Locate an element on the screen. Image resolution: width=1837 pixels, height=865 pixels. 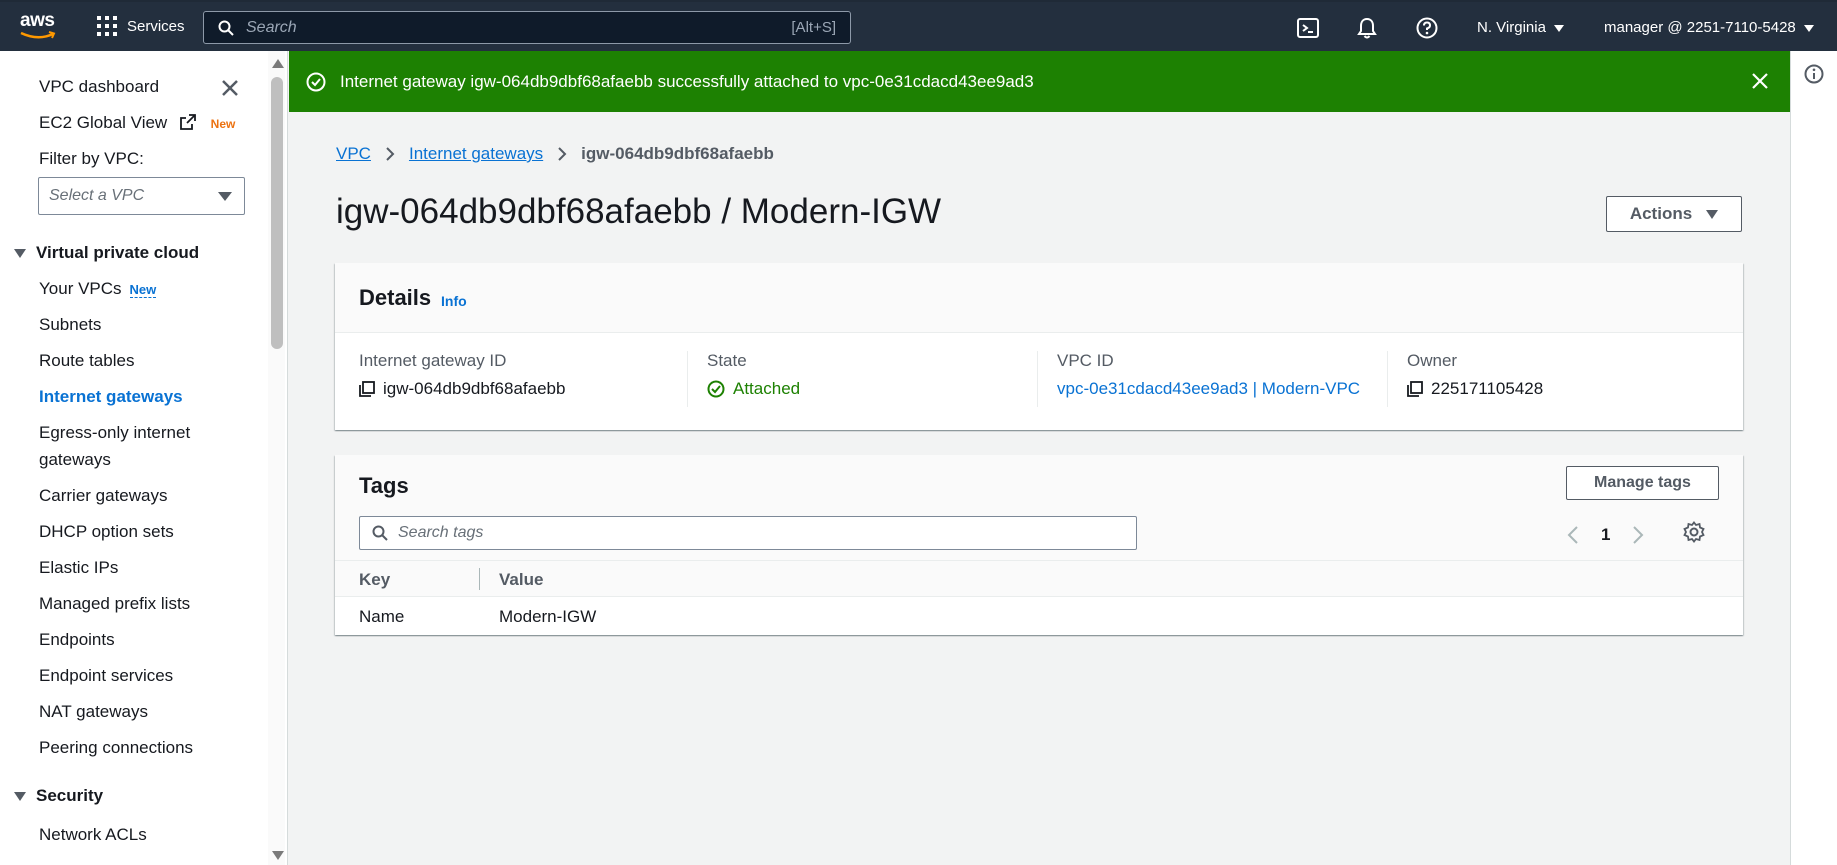
sidebar-item-network-acls: Network ACLs is located at coordinates (93, 834).